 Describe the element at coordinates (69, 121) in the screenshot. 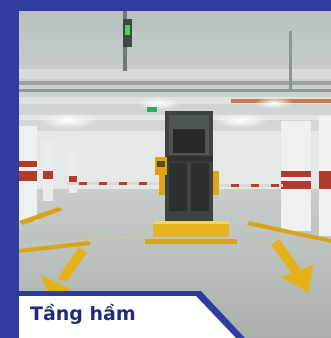

I see `ceiling-light` at that location.